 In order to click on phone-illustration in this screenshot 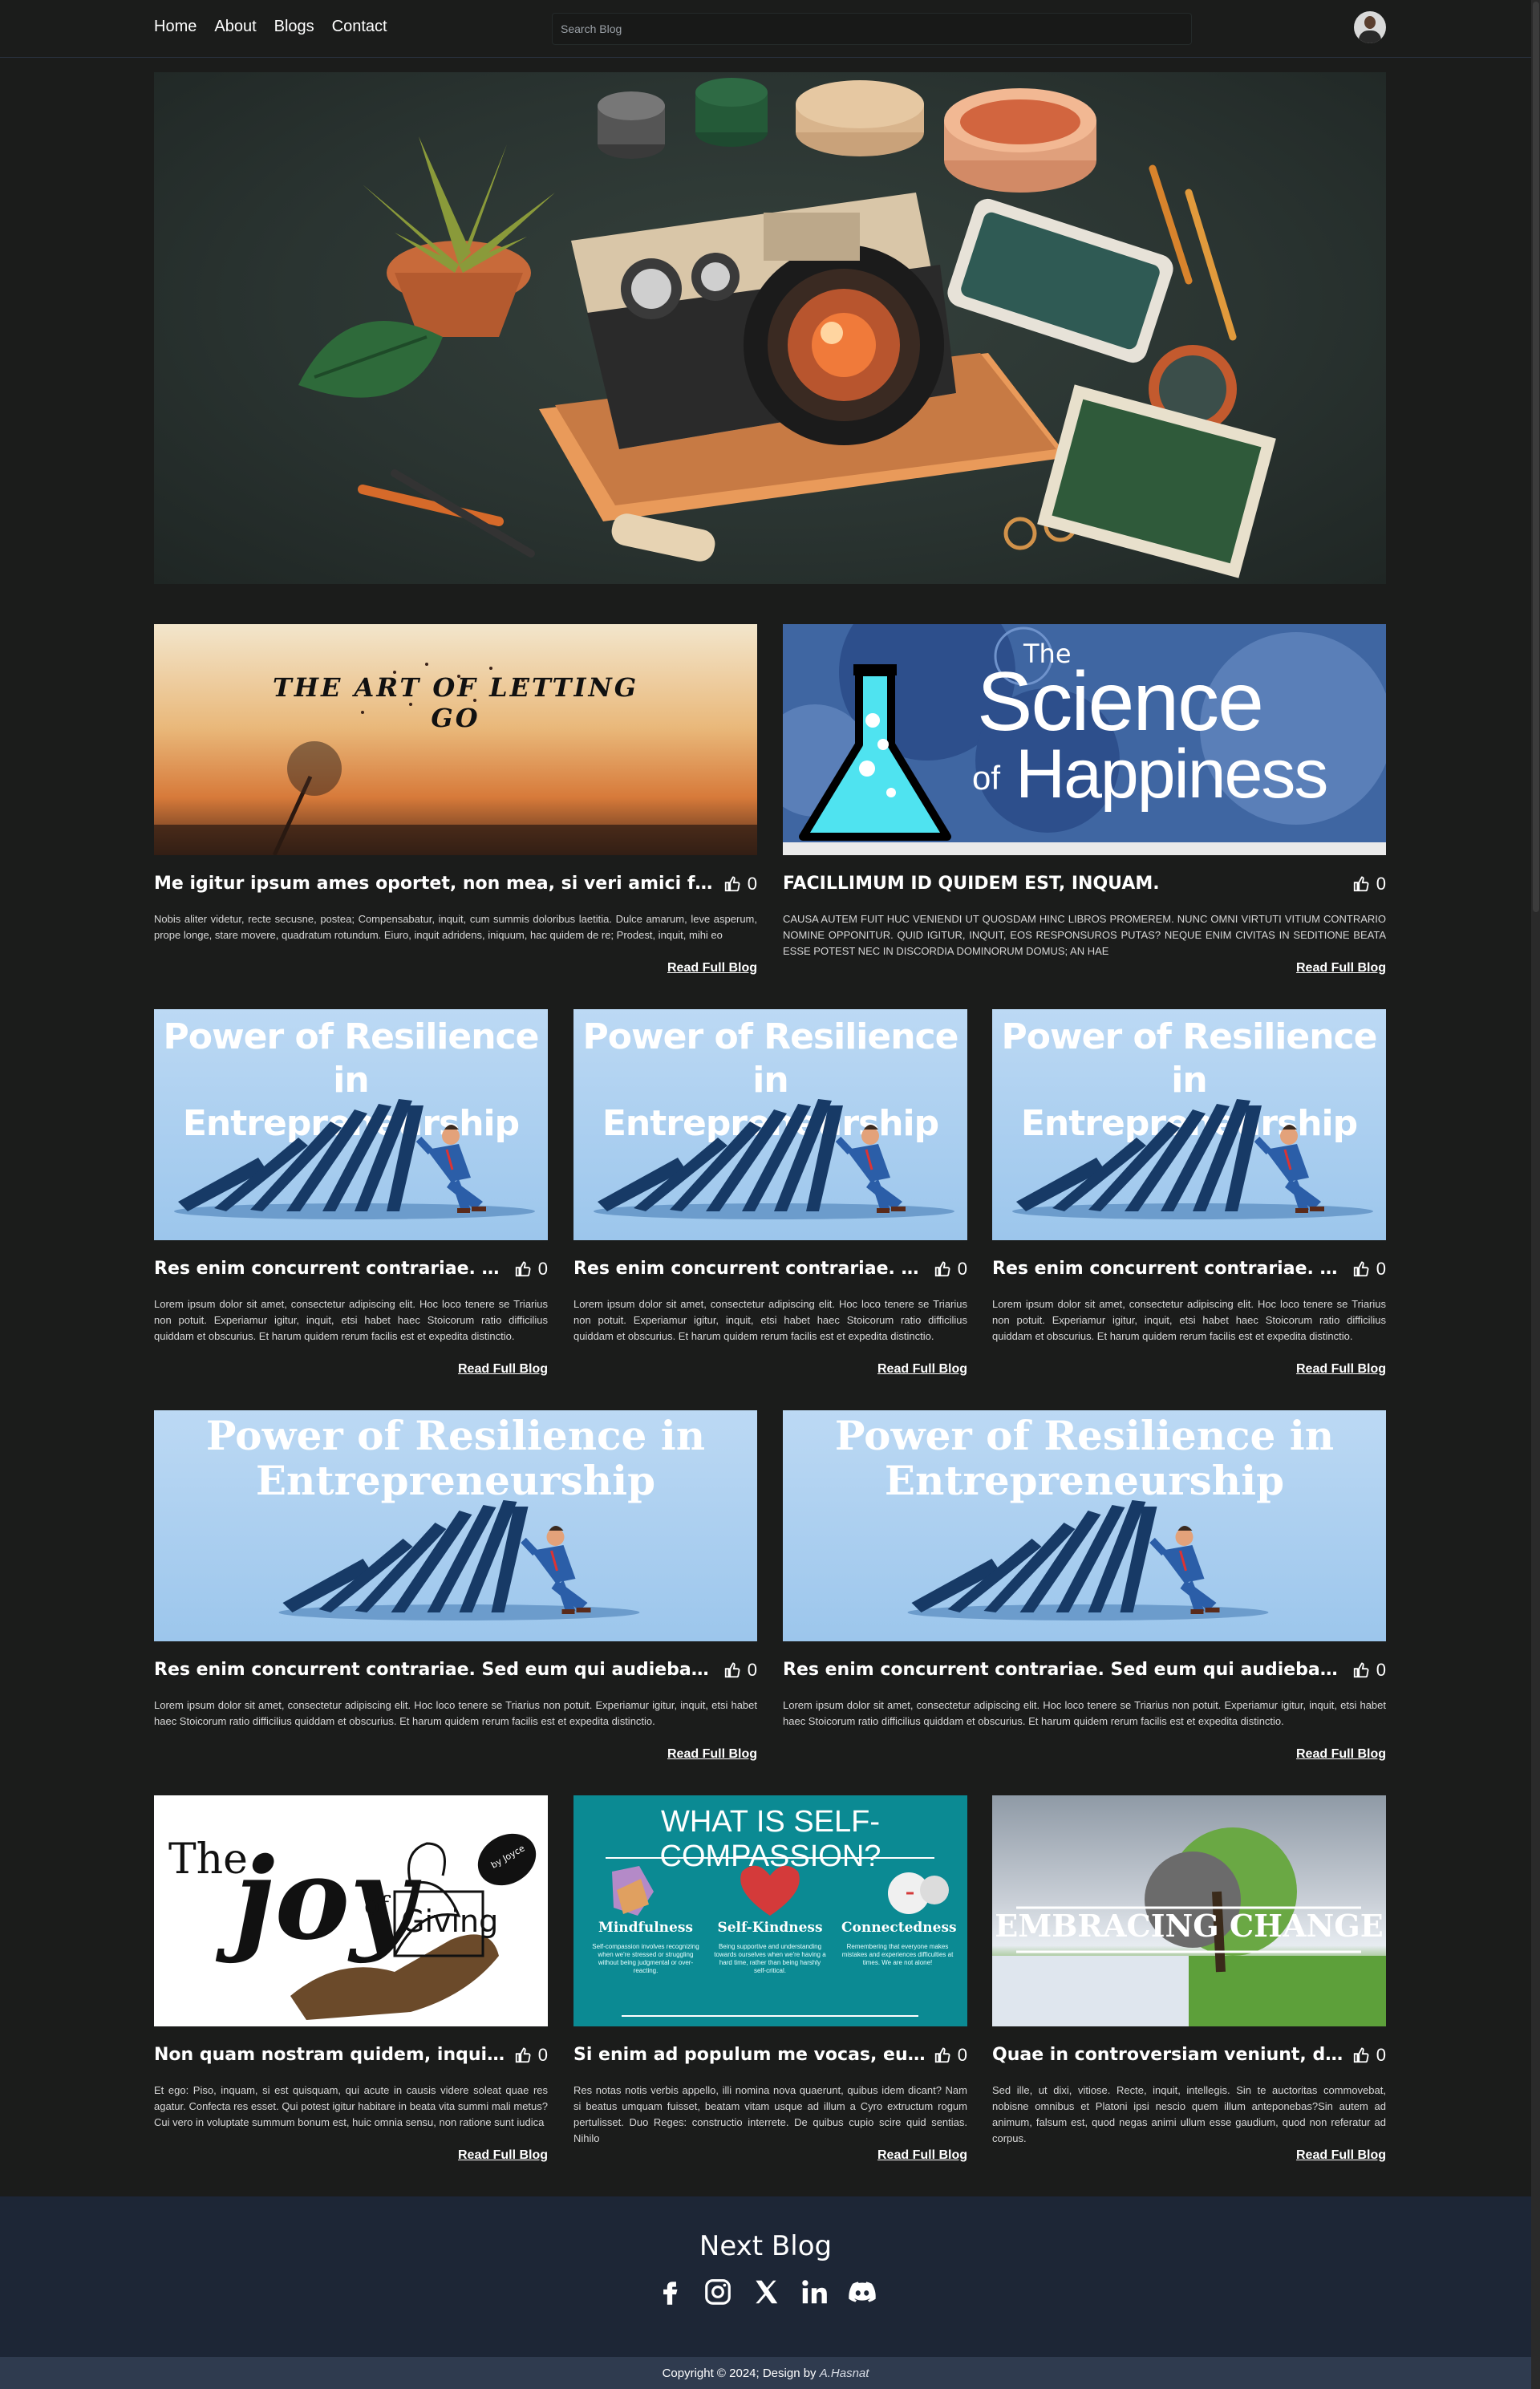, I will do `click(1060, 280)`.